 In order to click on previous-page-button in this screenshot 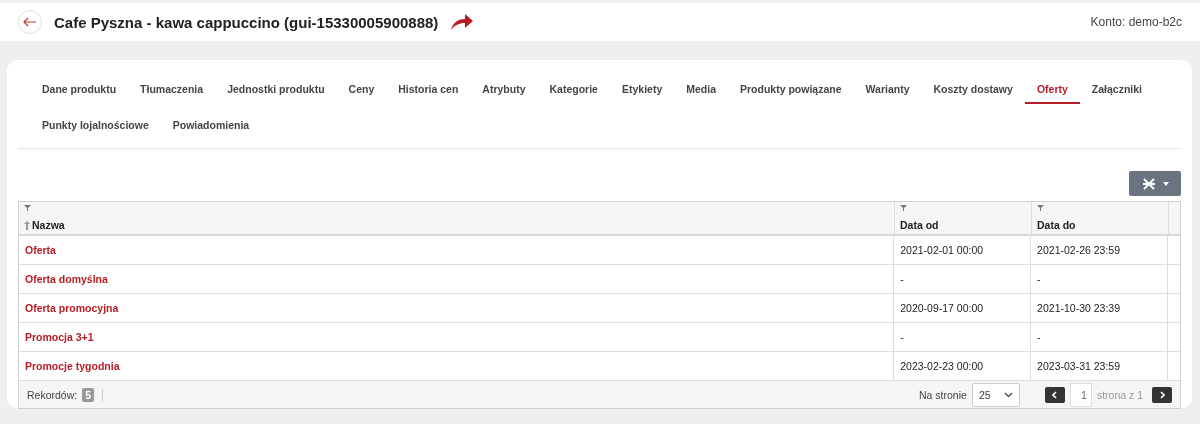, I will do `click(1054, 394)`.